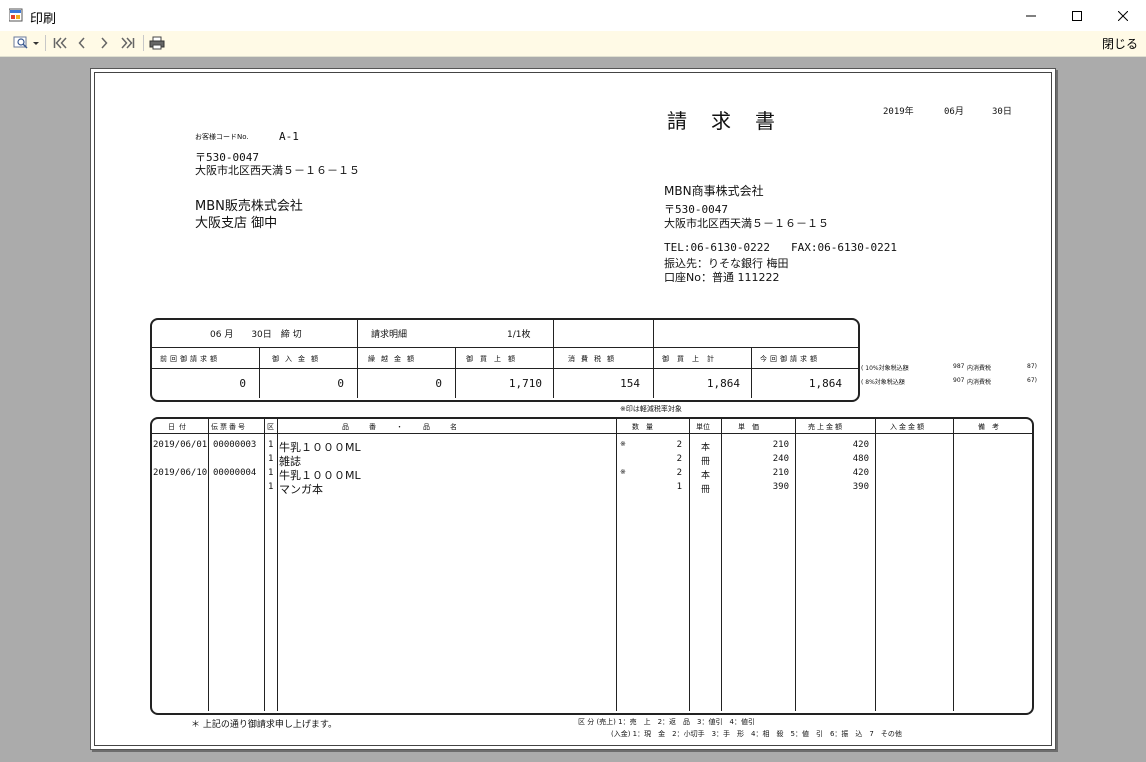  I want to click on column-header: 売上金額, so click(826, 427).